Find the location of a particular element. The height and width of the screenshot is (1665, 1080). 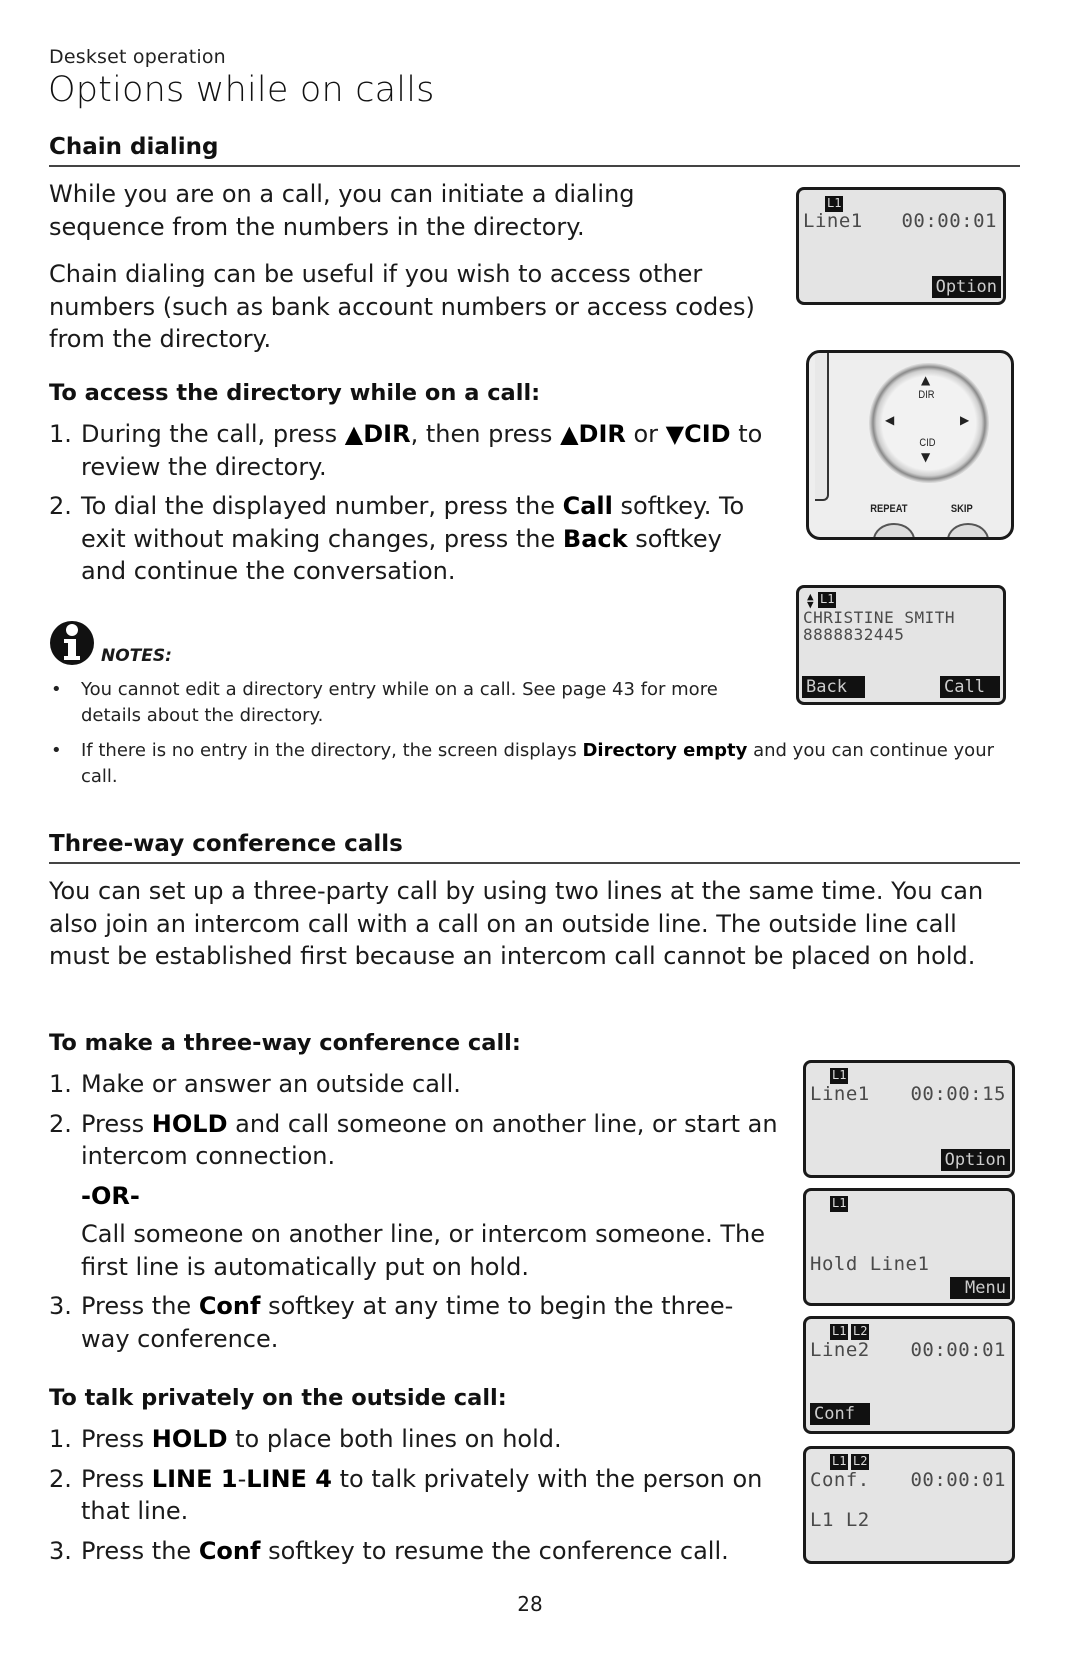

lcd-line2-screen: L1 L2 Line2 00:00:01 Conf is located at coordinates (909, 1375).